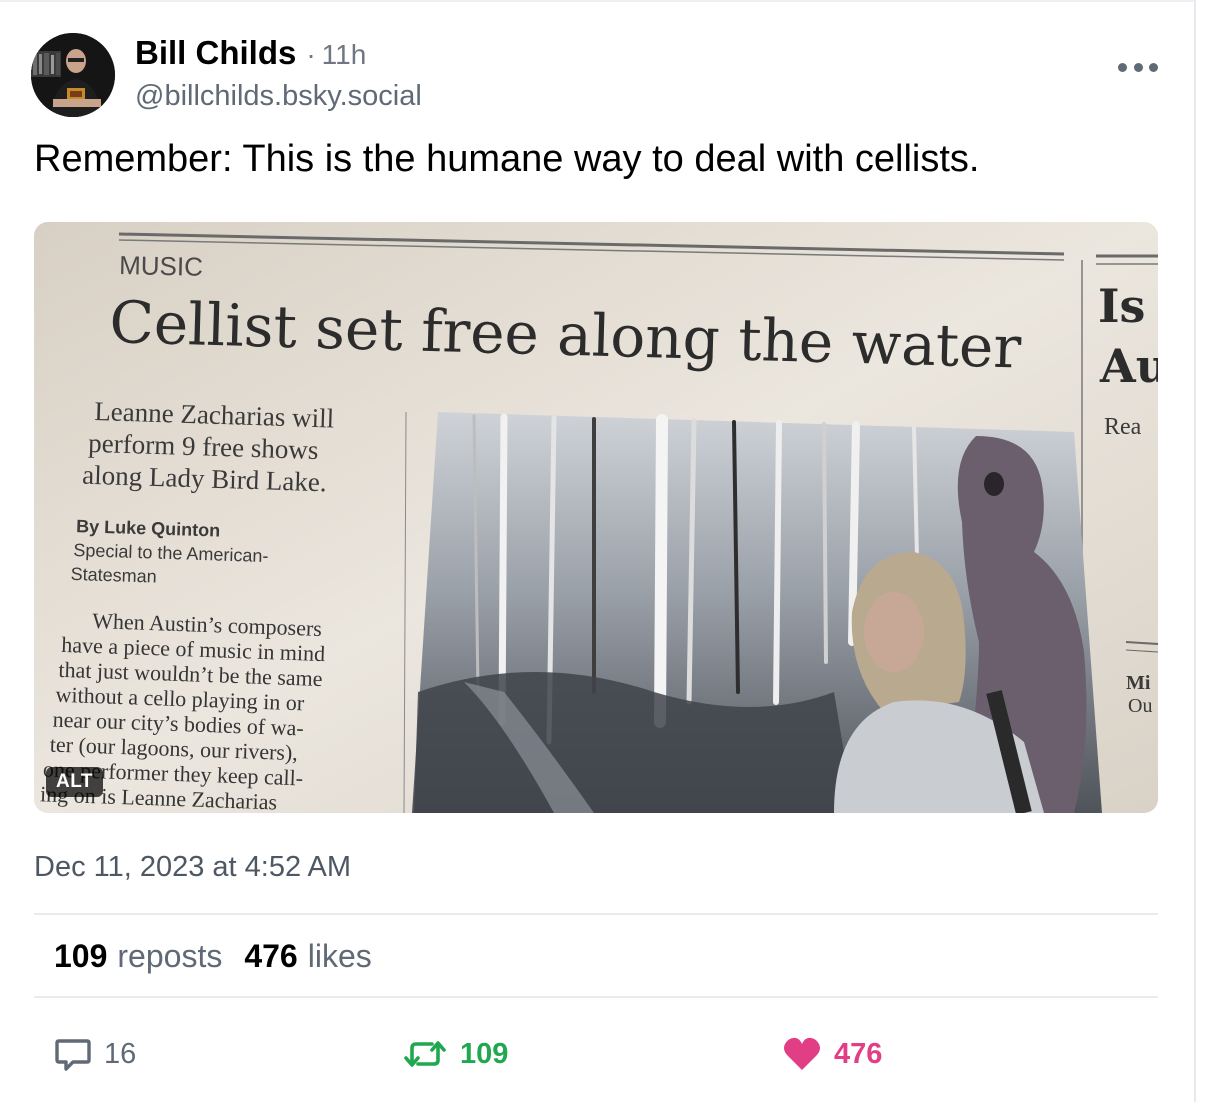 Image resolution: width=1218 pixels, height=1102 pixels. I want to click on more-options-button, so click(1138, 67).